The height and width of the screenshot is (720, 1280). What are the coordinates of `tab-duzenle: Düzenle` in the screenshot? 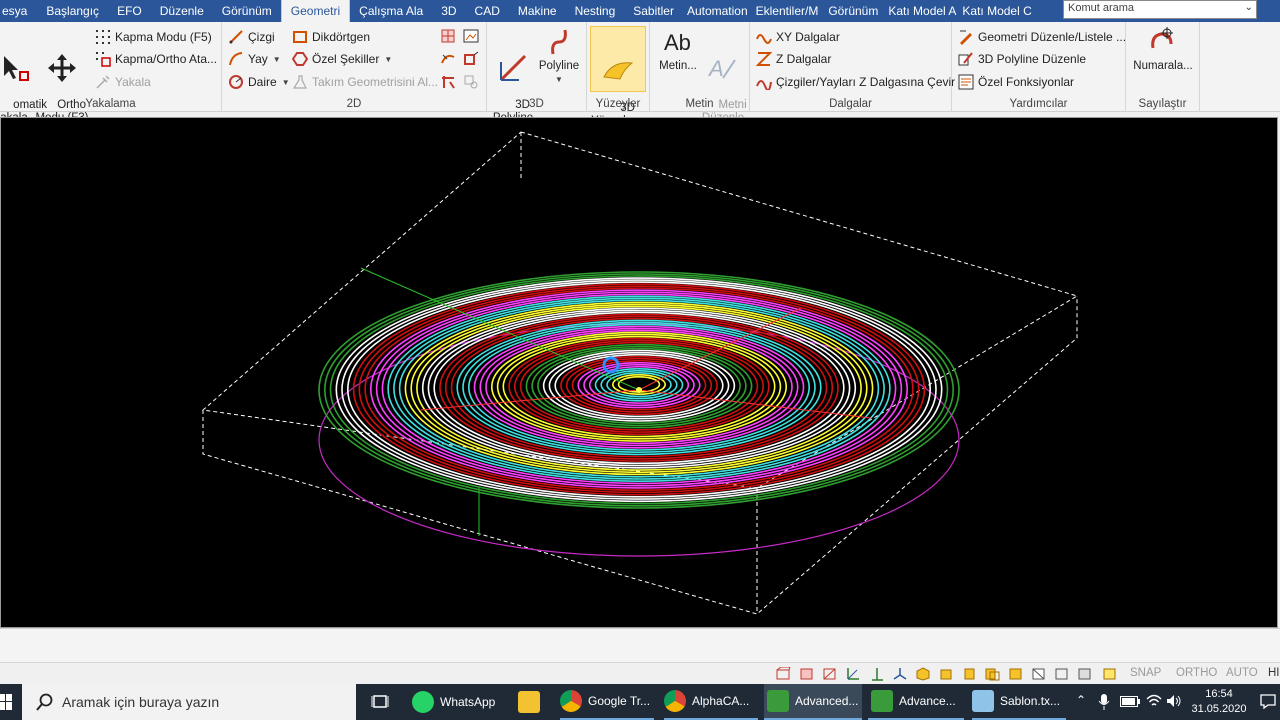 It's located at (182, 11).